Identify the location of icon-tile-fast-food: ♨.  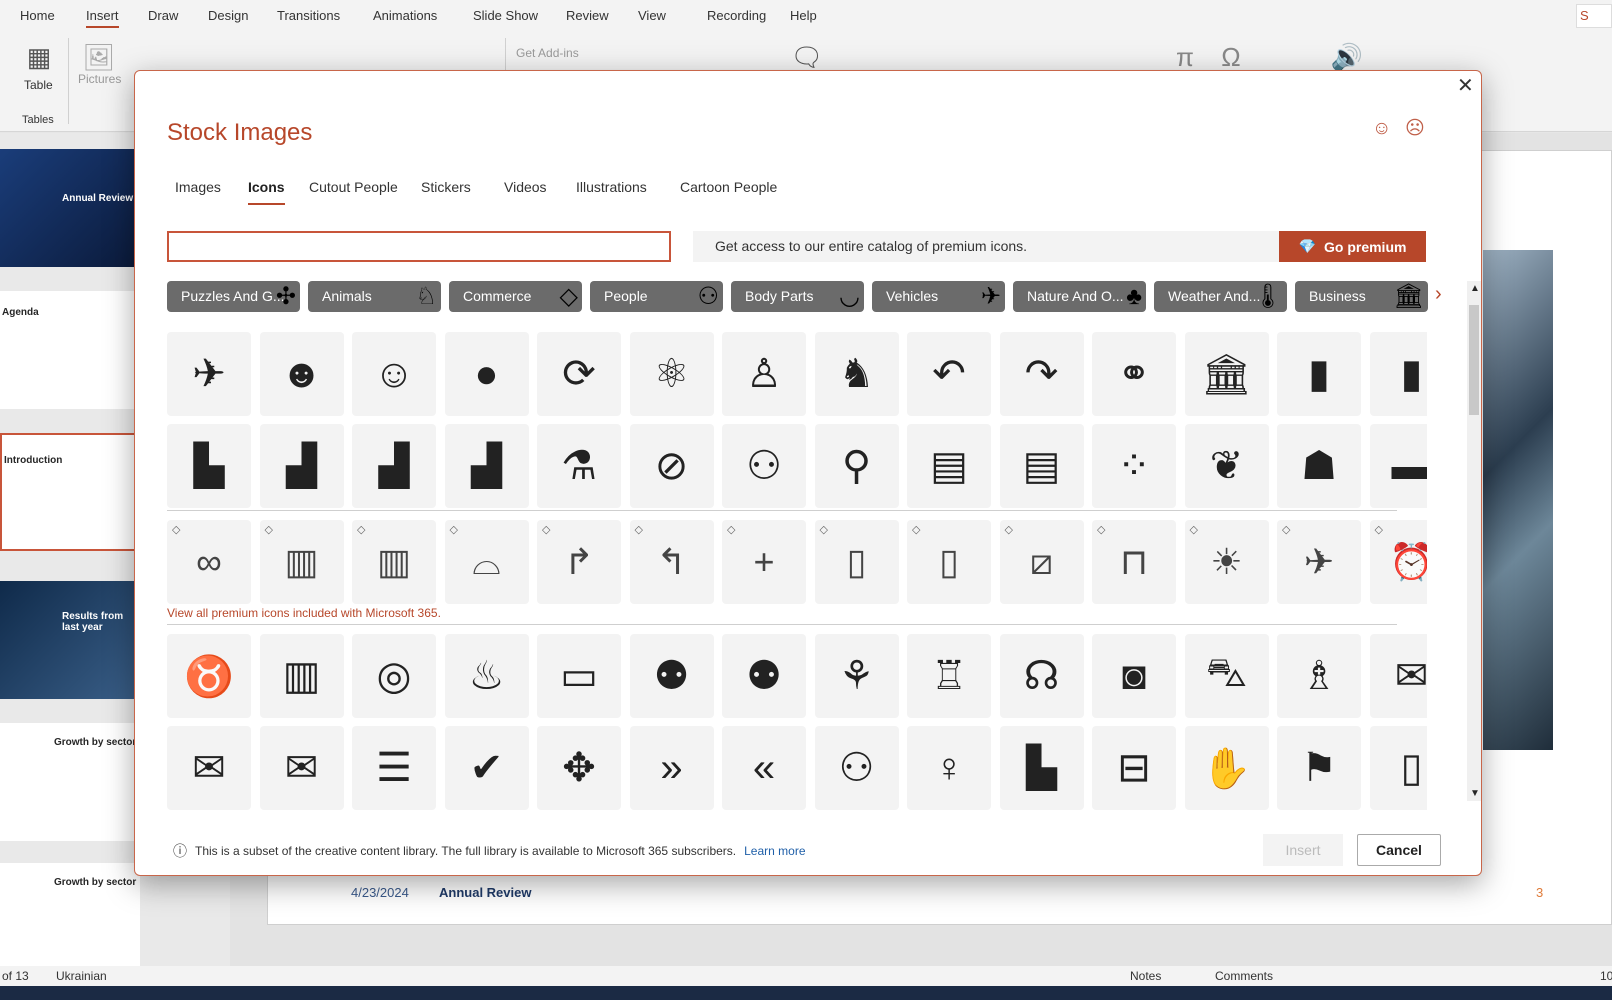
(486, 676).